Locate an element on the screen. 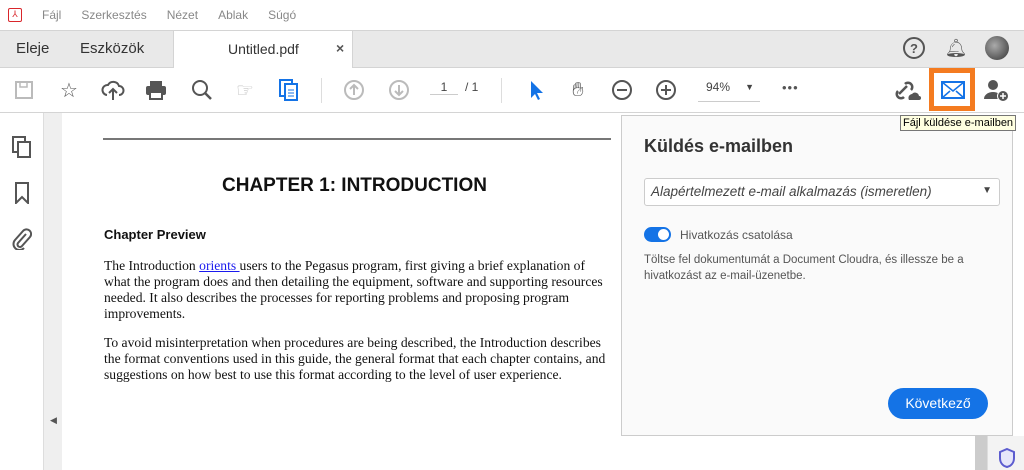  zoom-select: 94% ▼ is located at coordinates (729, 91).